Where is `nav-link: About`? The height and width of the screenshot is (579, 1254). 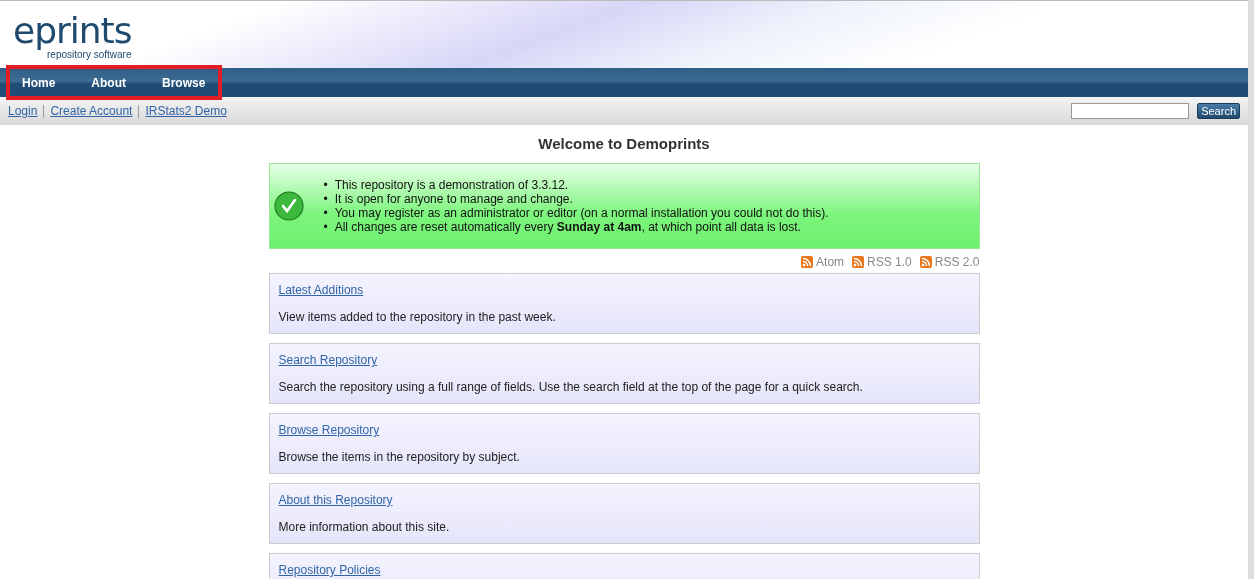
nav-link: About is located at coordinates (108, 82).